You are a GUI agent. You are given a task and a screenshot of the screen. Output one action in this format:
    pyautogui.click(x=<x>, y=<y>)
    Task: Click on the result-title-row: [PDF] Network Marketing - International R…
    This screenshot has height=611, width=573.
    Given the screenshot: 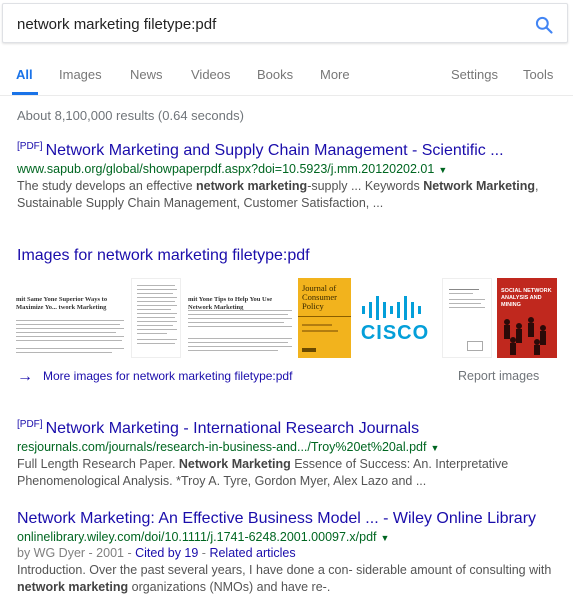 What is the action you would take?
    pyautogui.click(x=292, y=428)
    